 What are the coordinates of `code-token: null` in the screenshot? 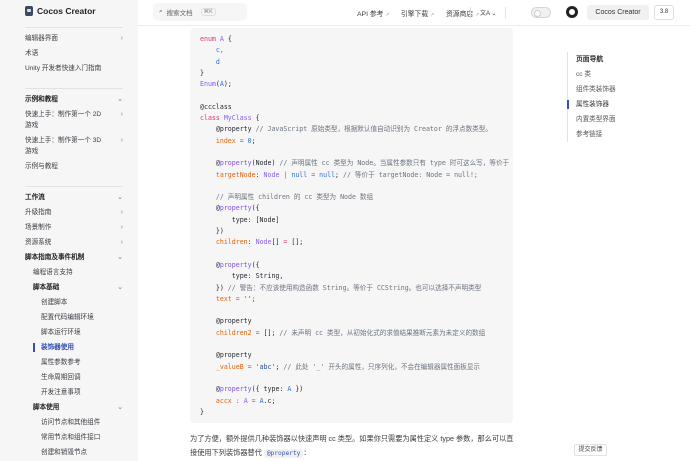 It's located at (327, 174).